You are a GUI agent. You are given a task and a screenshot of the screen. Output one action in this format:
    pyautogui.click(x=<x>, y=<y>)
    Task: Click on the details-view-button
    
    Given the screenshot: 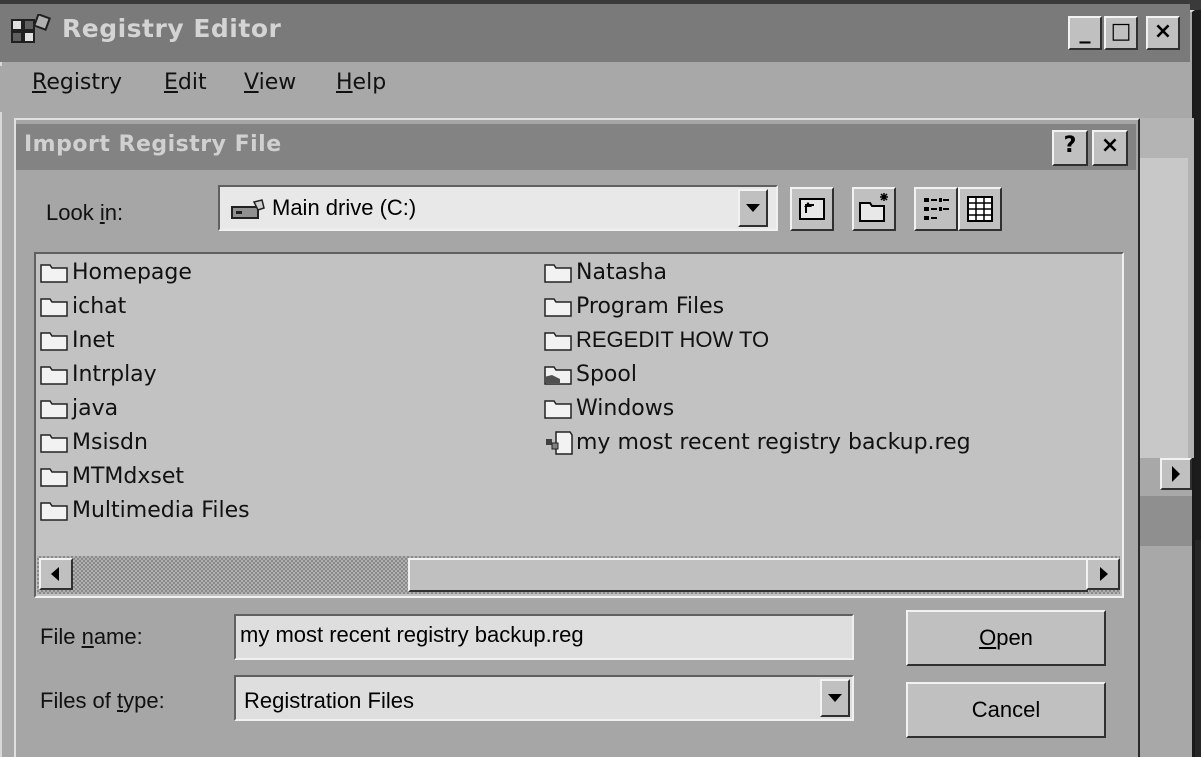 What is the action you would take?
    pyautogui.click(x=980, y=209)
    